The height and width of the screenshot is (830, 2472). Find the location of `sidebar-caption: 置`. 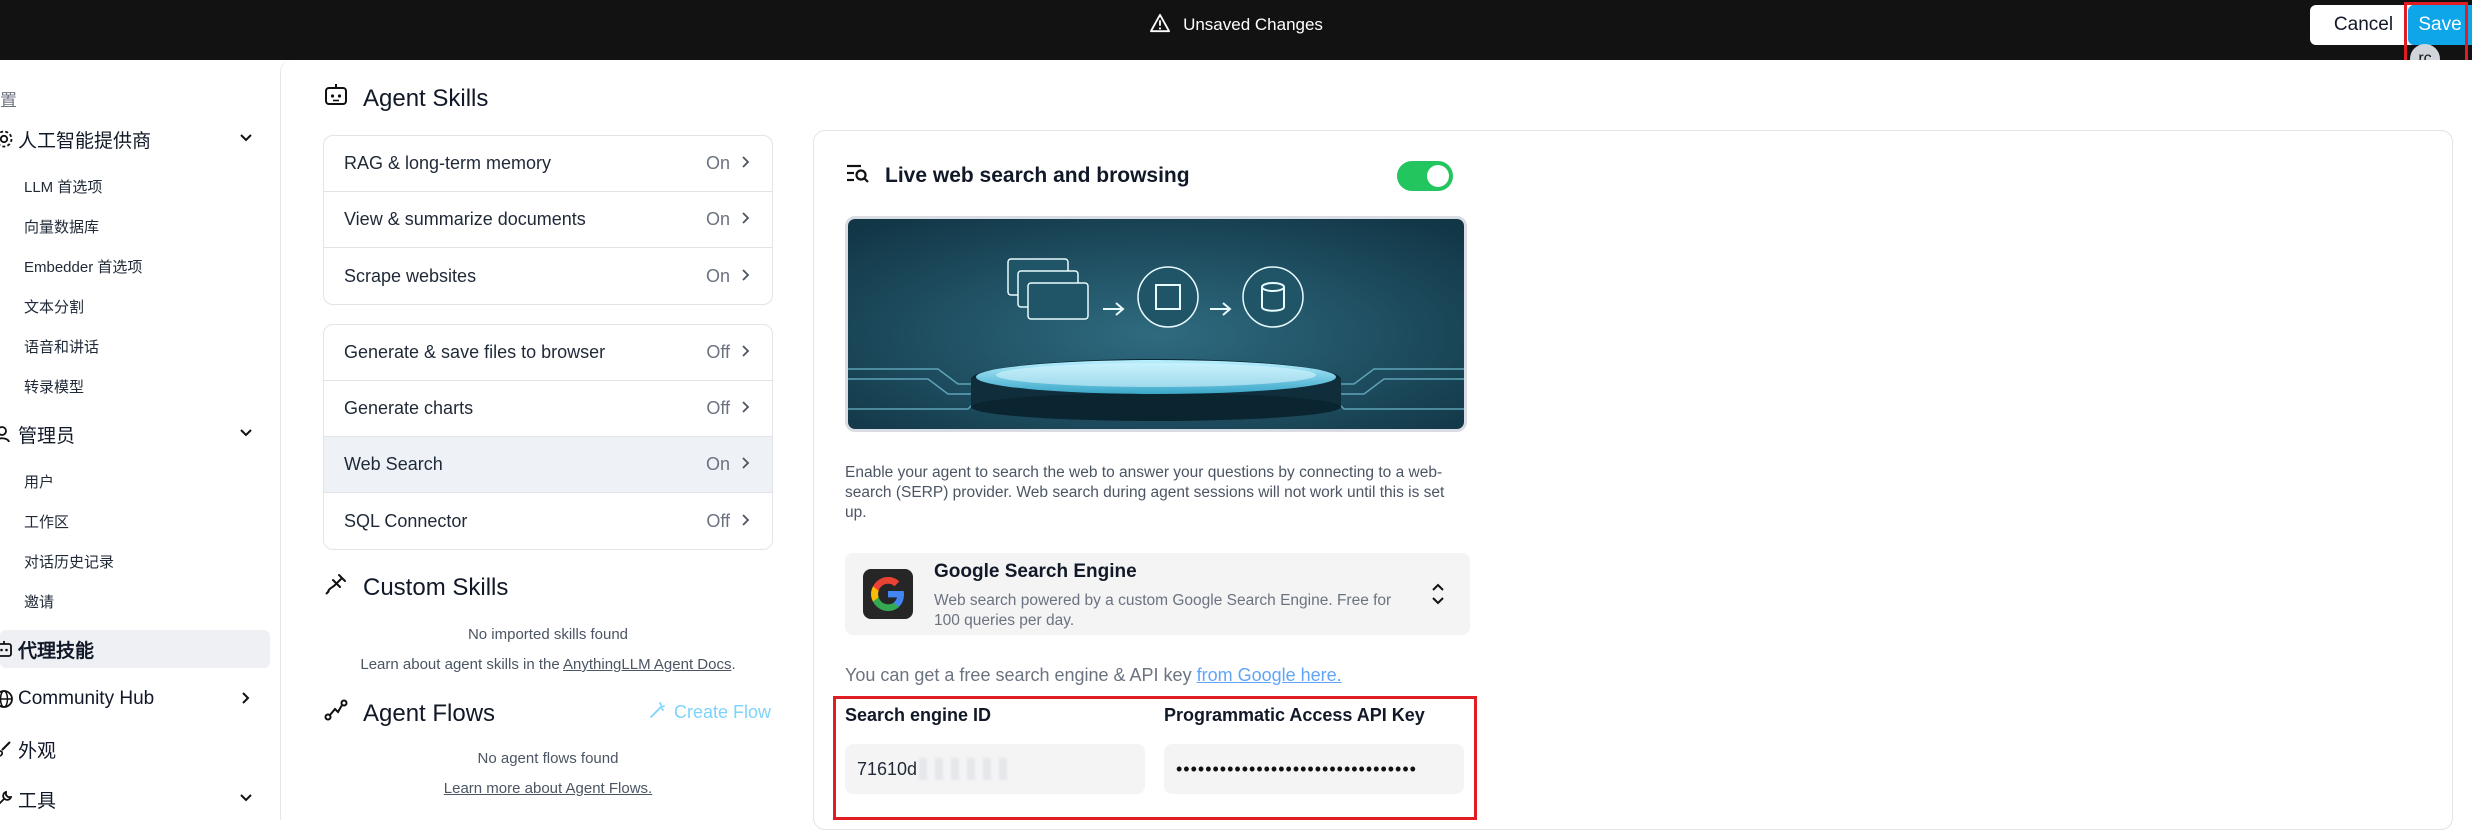

sidebar-caption: 置 is located at coordinates (8, 100).